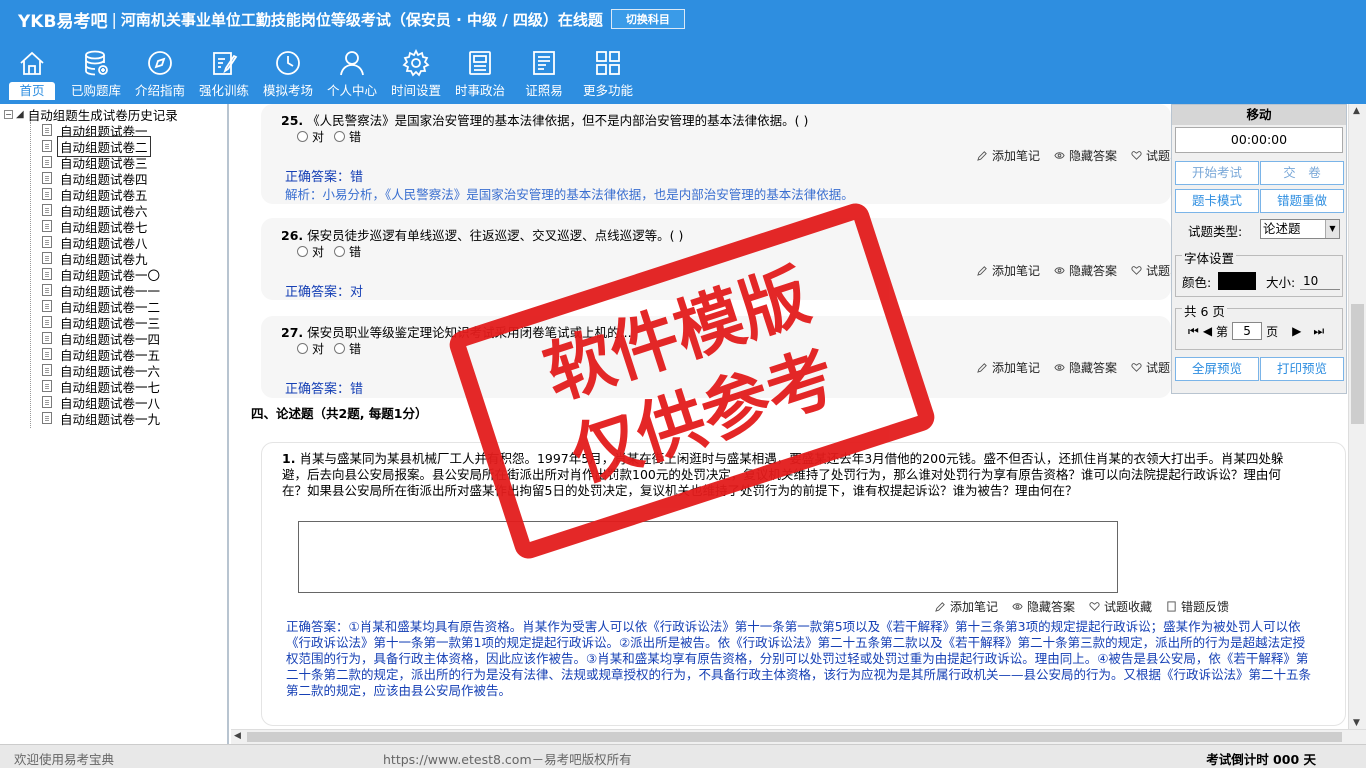 The width and height of the screenshot is (1366, 768). I want to click on question-type-value: 论述题, so click(1282, 228).